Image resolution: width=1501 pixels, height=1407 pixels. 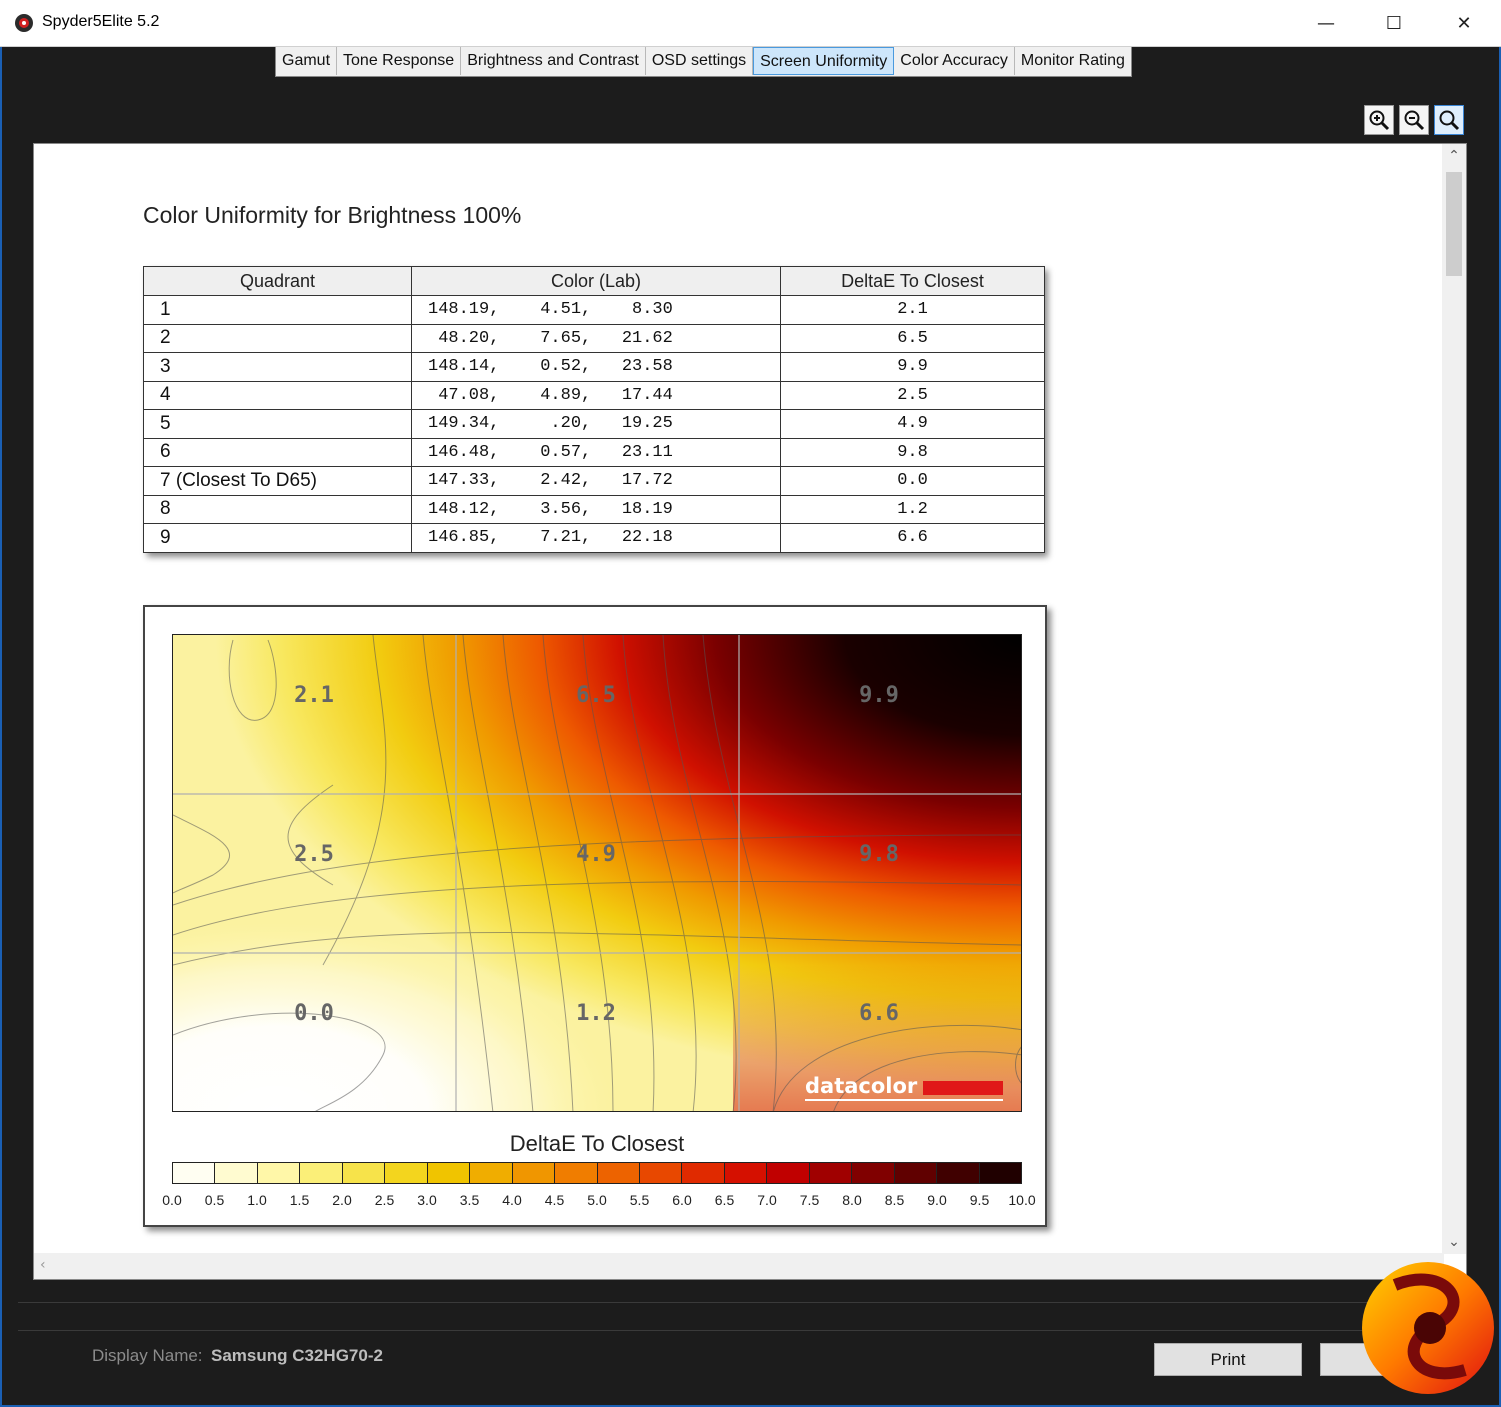 I want to click on cell-color-lab: 146.85, 7.21, 22.18, so click(x=596, y=538).